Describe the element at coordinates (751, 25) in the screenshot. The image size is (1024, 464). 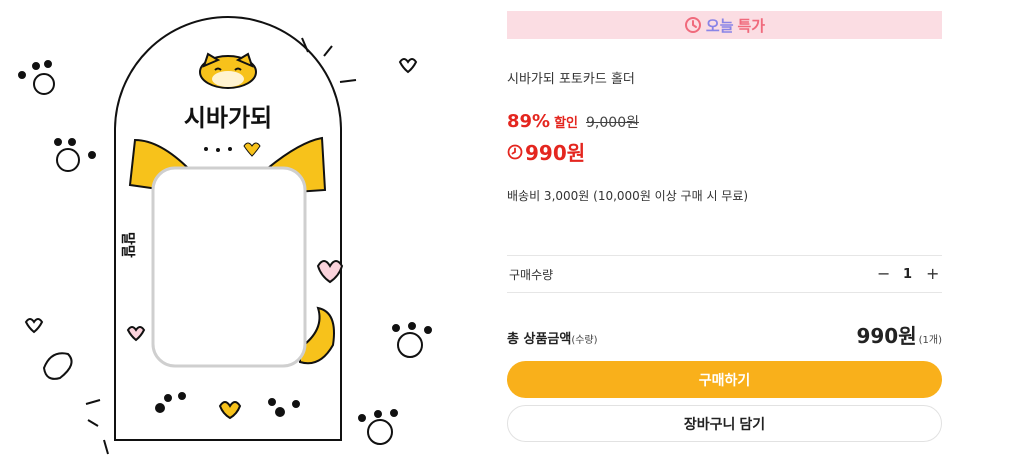
I see `deal-special-label: 특가` at that location.